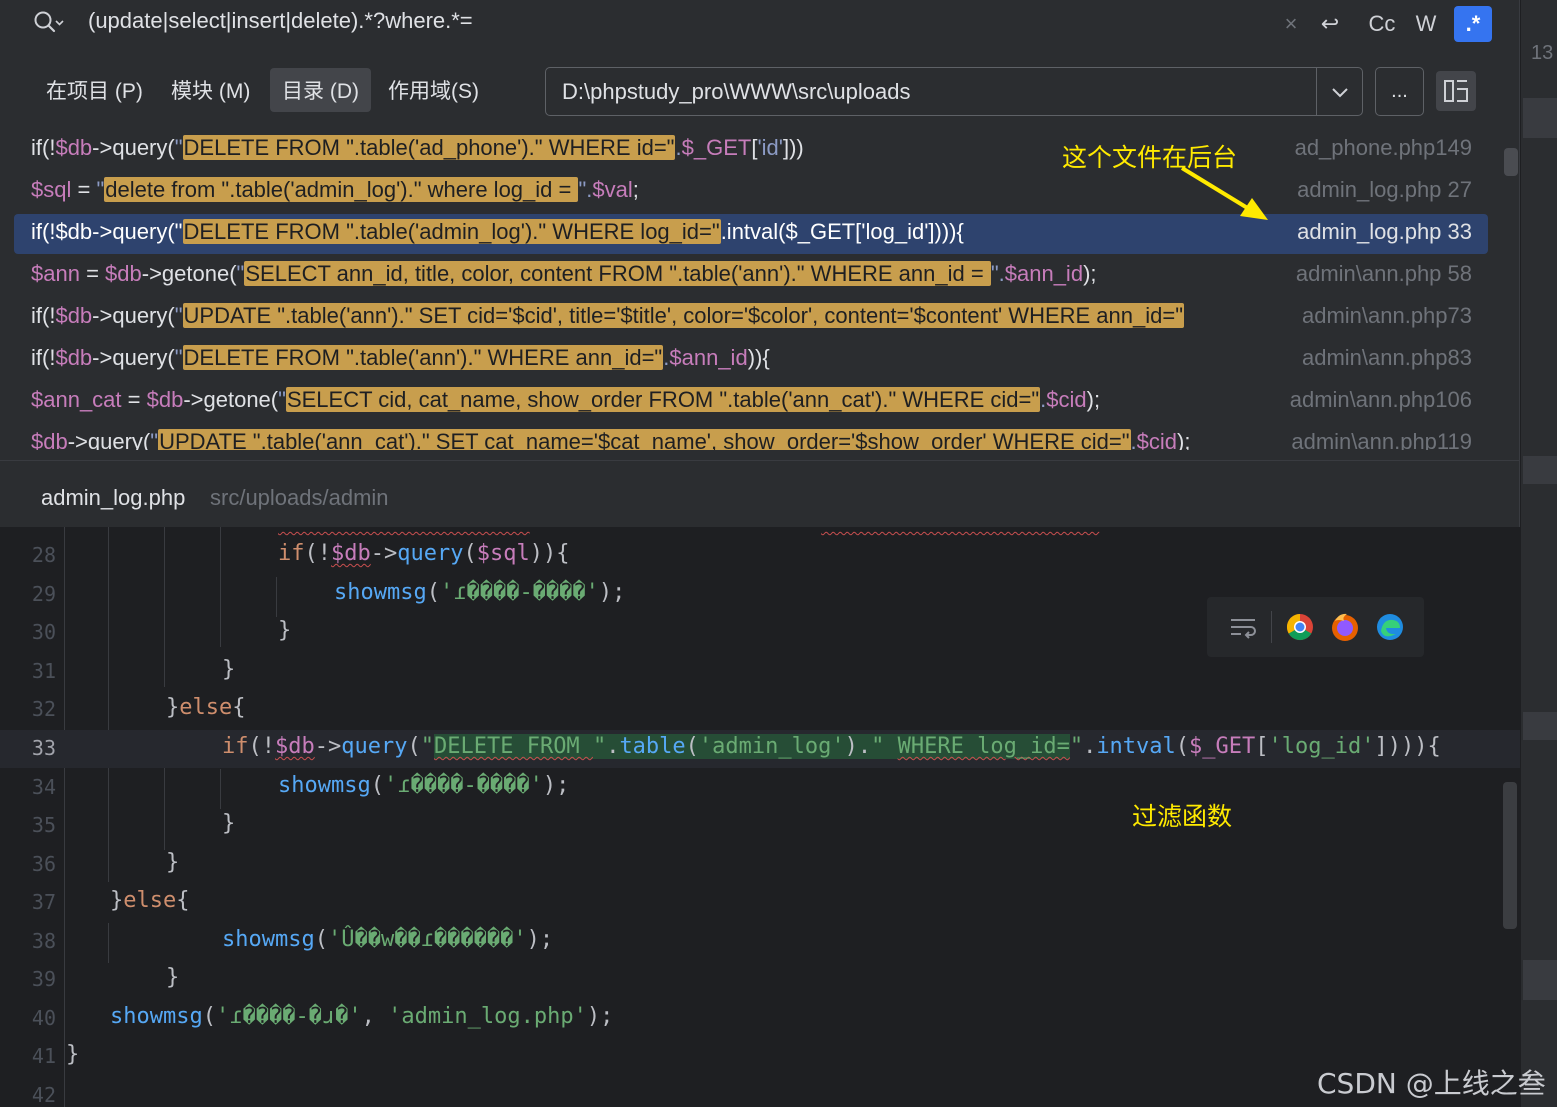  I want to click on newline-icon: ↩, so click(1330, 24).